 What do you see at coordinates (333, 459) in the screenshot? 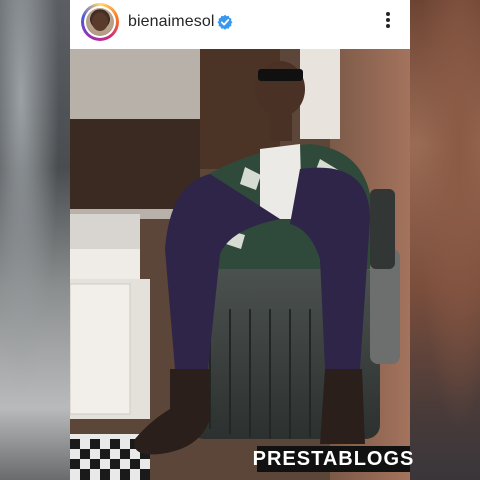
I see `watermark: PRESTABLOGS` at bounding box center [333, 459].